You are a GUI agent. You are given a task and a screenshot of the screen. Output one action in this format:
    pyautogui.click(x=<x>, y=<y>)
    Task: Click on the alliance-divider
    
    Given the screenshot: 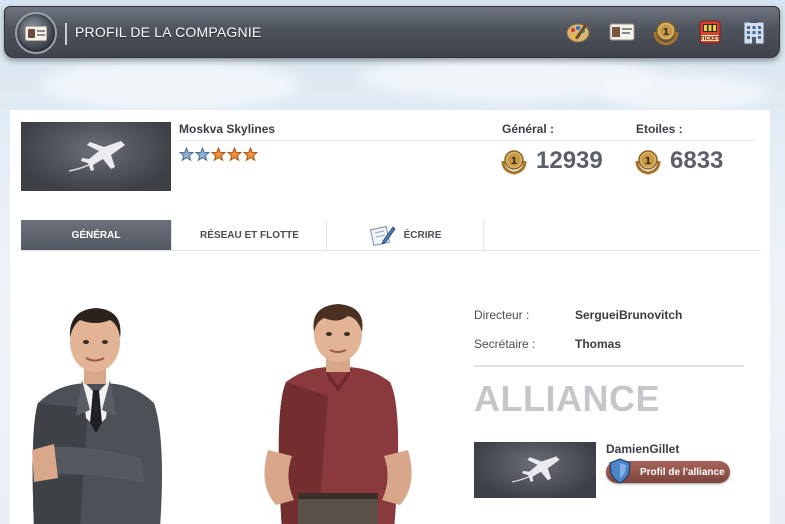 What is the action you would take?
    pyautogui.click(x=609, y=366)
    